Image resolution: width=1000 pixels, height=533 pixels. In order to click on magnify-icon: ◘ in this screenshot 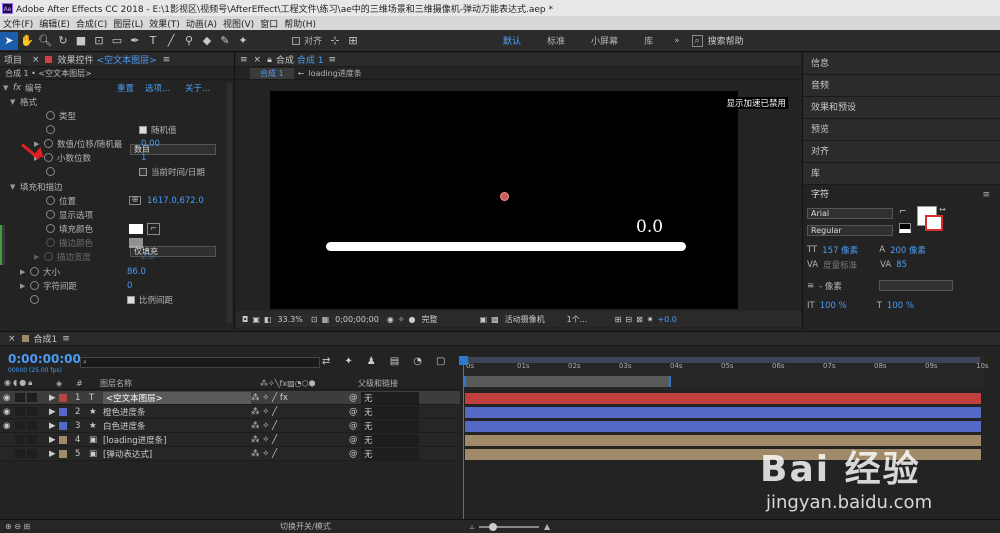, I will do `click(245, 319)`.